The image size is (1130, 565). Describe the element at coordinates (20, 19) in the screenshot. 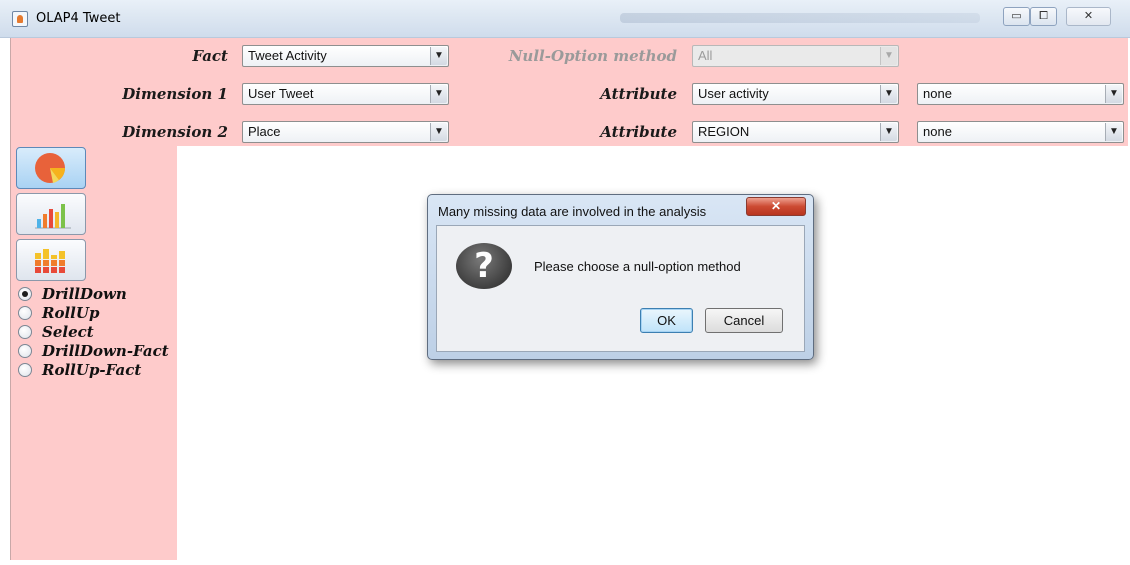

I see `java-app-icon` at that location.